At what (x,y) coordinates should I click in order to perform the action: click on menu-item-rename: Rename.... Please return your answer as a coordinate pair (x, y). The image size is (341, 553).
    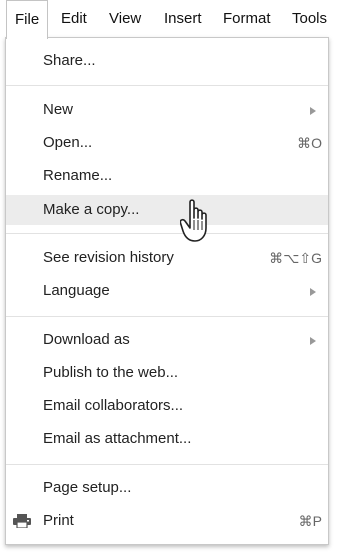
    Looking at the image, I should click on (167, 176).